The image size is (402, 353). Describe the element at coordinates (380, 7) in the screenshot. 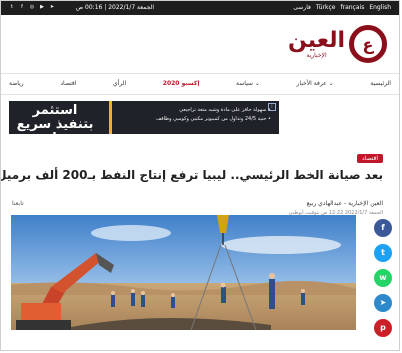

I see `language-link: English` at that location.